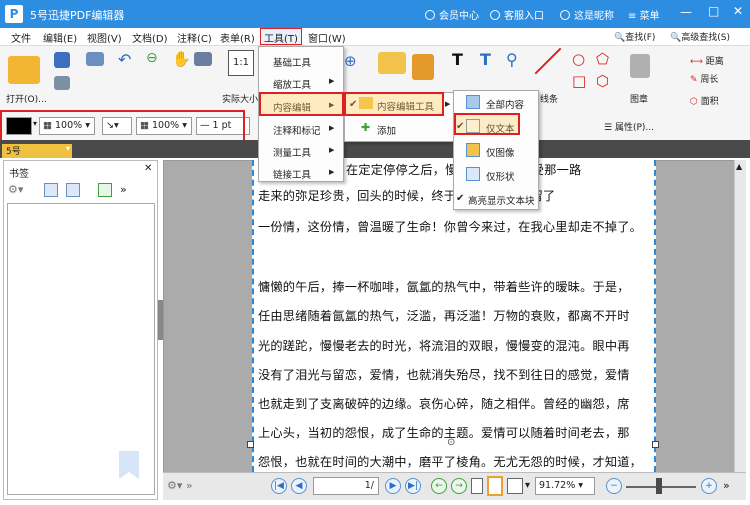 This screenshot has width=750, height=505. What do you see at coordinates (292, 152) in the screenshot?
I see `menu-item-measure: 测量工具` at bounding box center [292, 152].